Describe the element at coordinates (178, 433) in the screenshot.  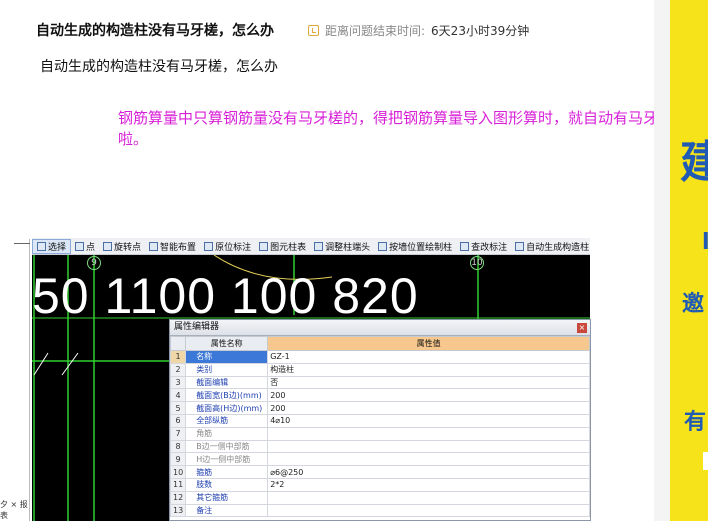
I see `row-number: 7` at that location.